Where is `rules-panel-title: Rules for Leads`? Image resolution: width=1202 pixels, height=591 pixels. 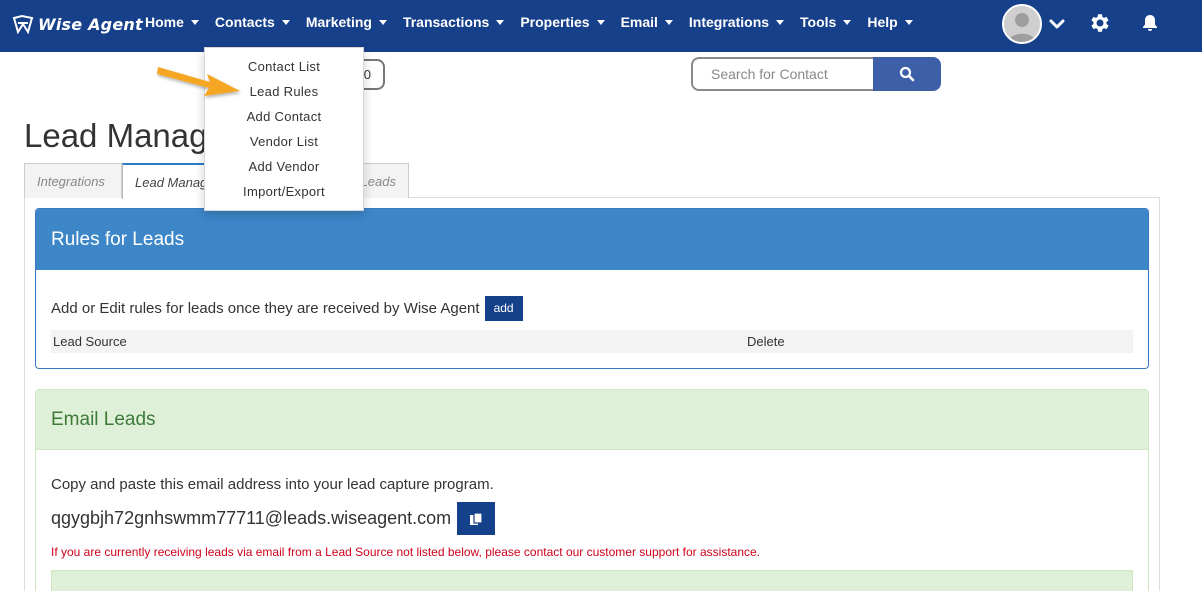 rules-panel-title: Rules for Leads is located at coordinates (592, 239).